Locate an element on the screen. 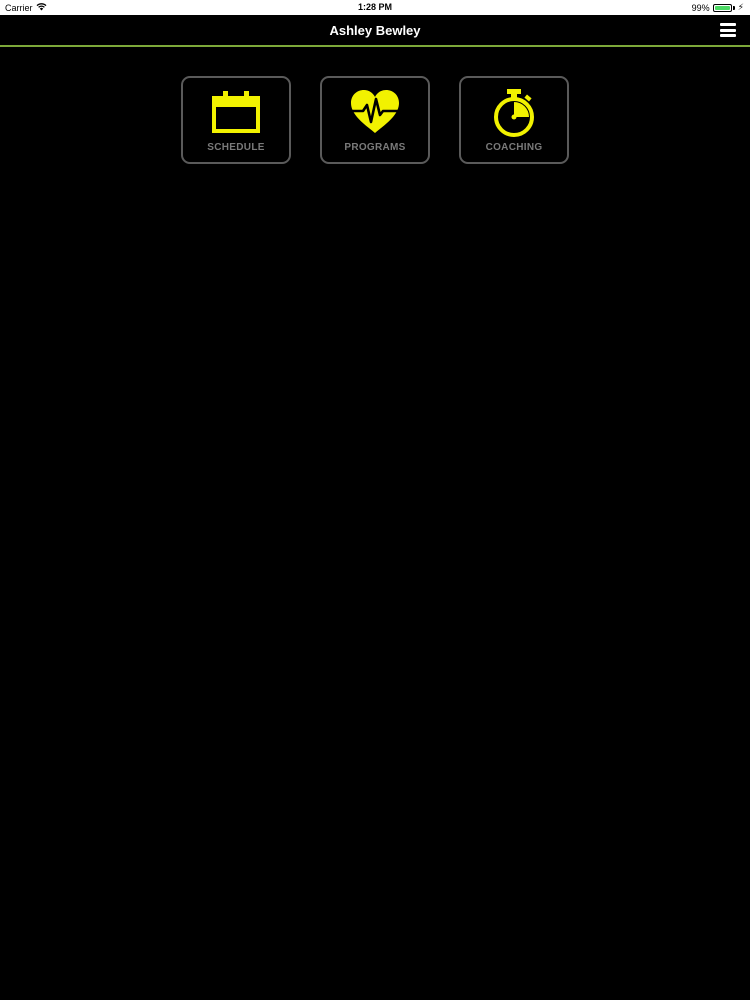 This screenshot has width=750, height=1000. battery-tip is located at coordinates (733, 7).